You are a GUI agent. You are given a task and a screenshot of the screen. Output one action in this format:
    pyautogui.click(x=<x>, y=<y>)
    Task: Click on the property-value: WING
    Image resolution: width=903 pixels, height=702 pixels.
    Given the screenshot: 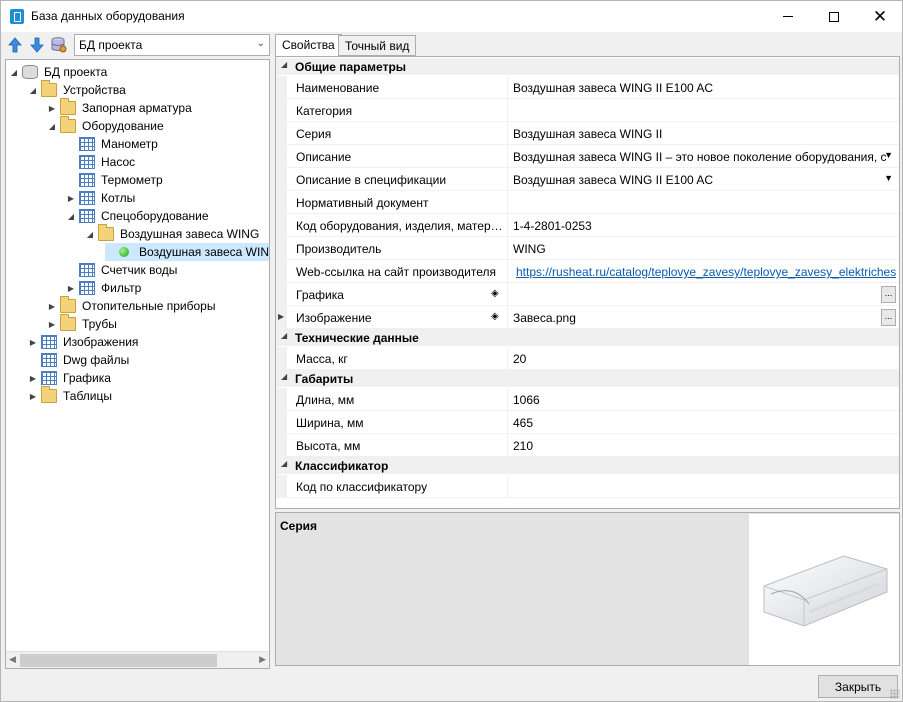 What is the action you would take?
    pyautogui.click(x=529, y=249)
    